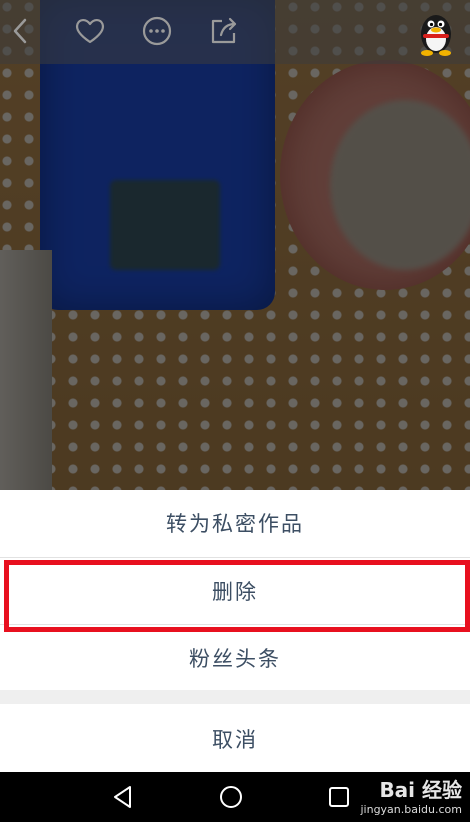 The height and width of the screenshot is (822, 470). I want to click on more-icon, so click(157, 31).